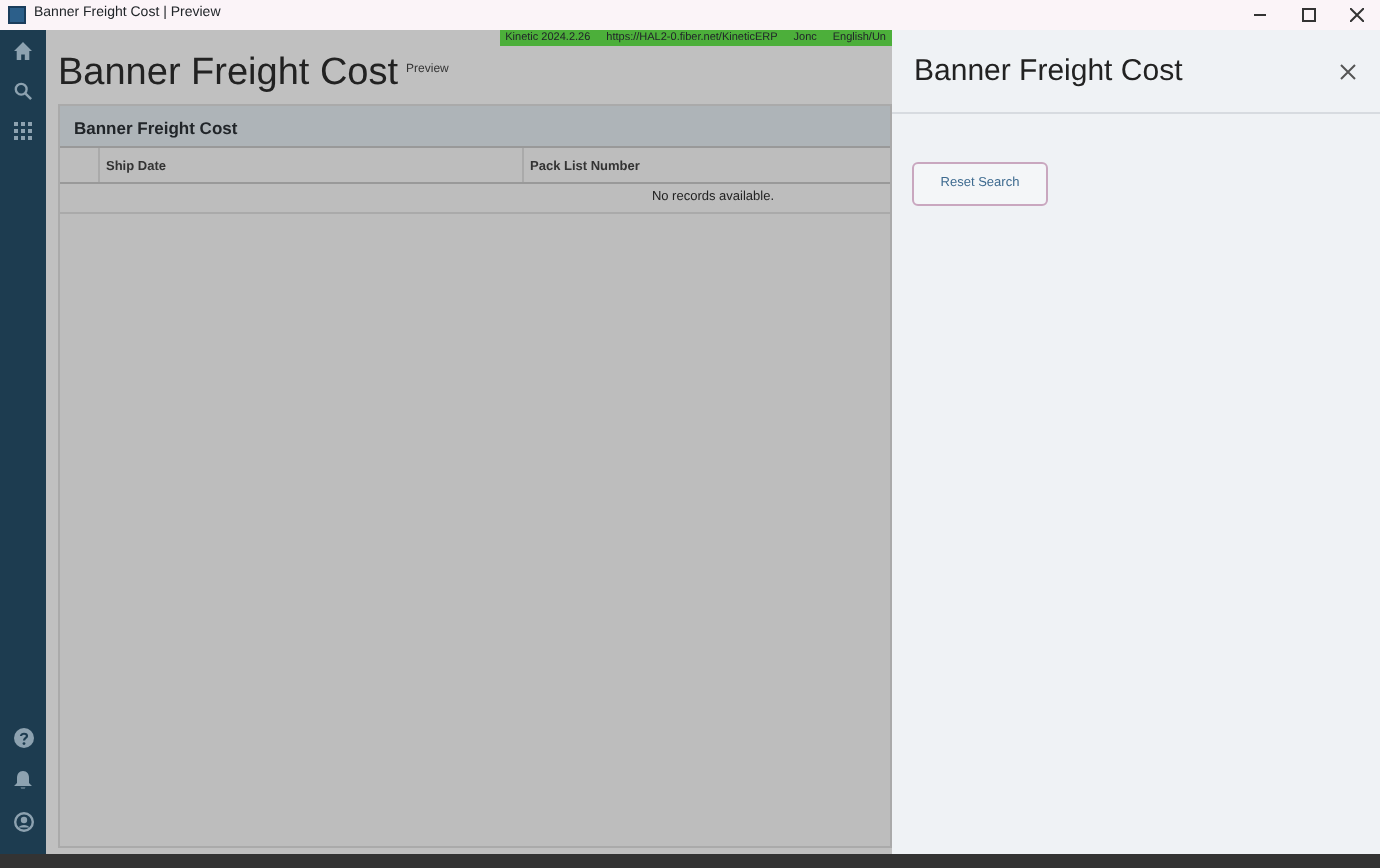 This screenshot has width=1380, height=868. I want to click on page-title: Banner Freight Cost, so click(228, 75).